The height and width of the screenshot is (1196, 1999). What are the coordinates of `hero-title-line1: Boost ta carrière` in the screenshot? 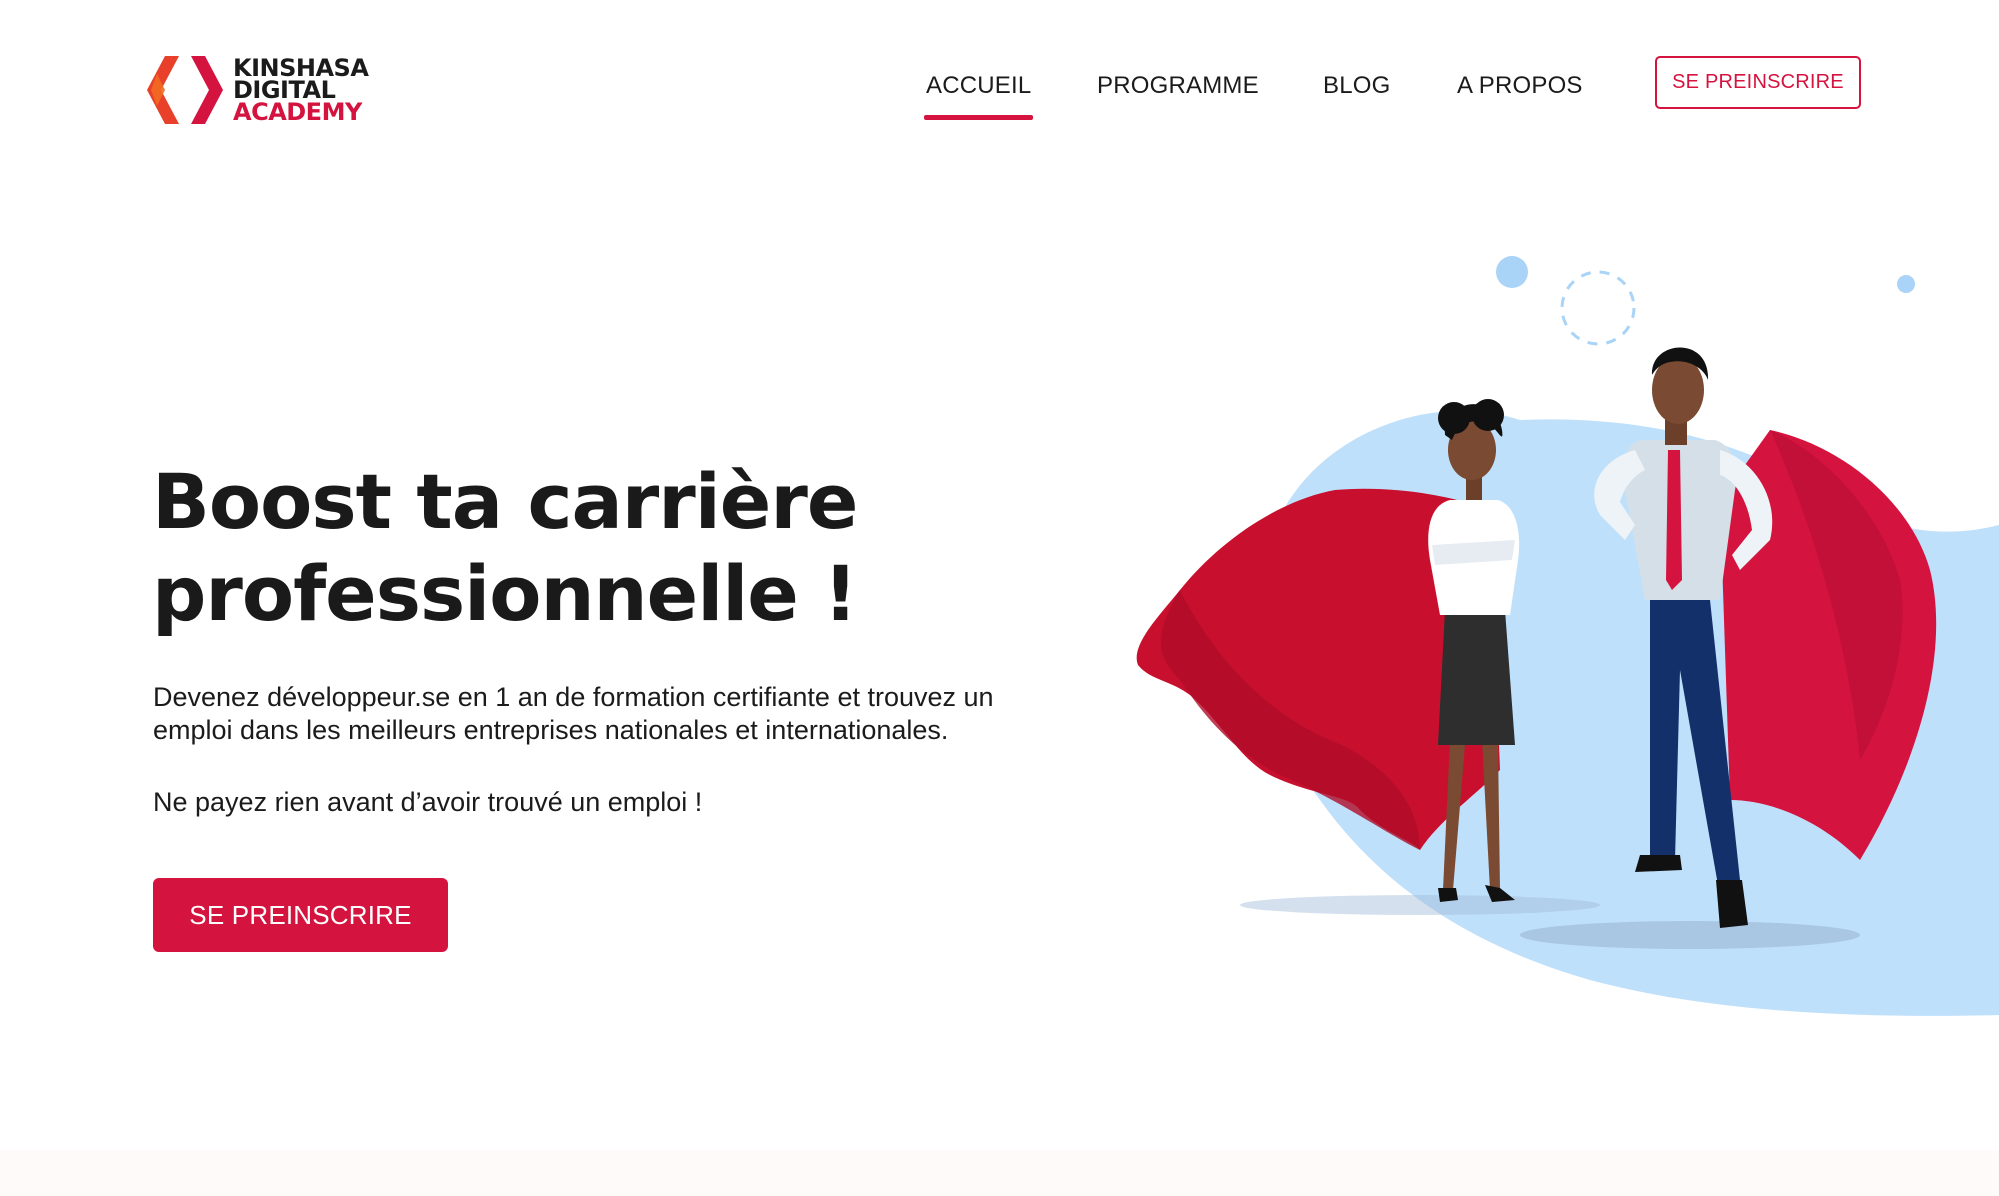 It's located at (505, 501).